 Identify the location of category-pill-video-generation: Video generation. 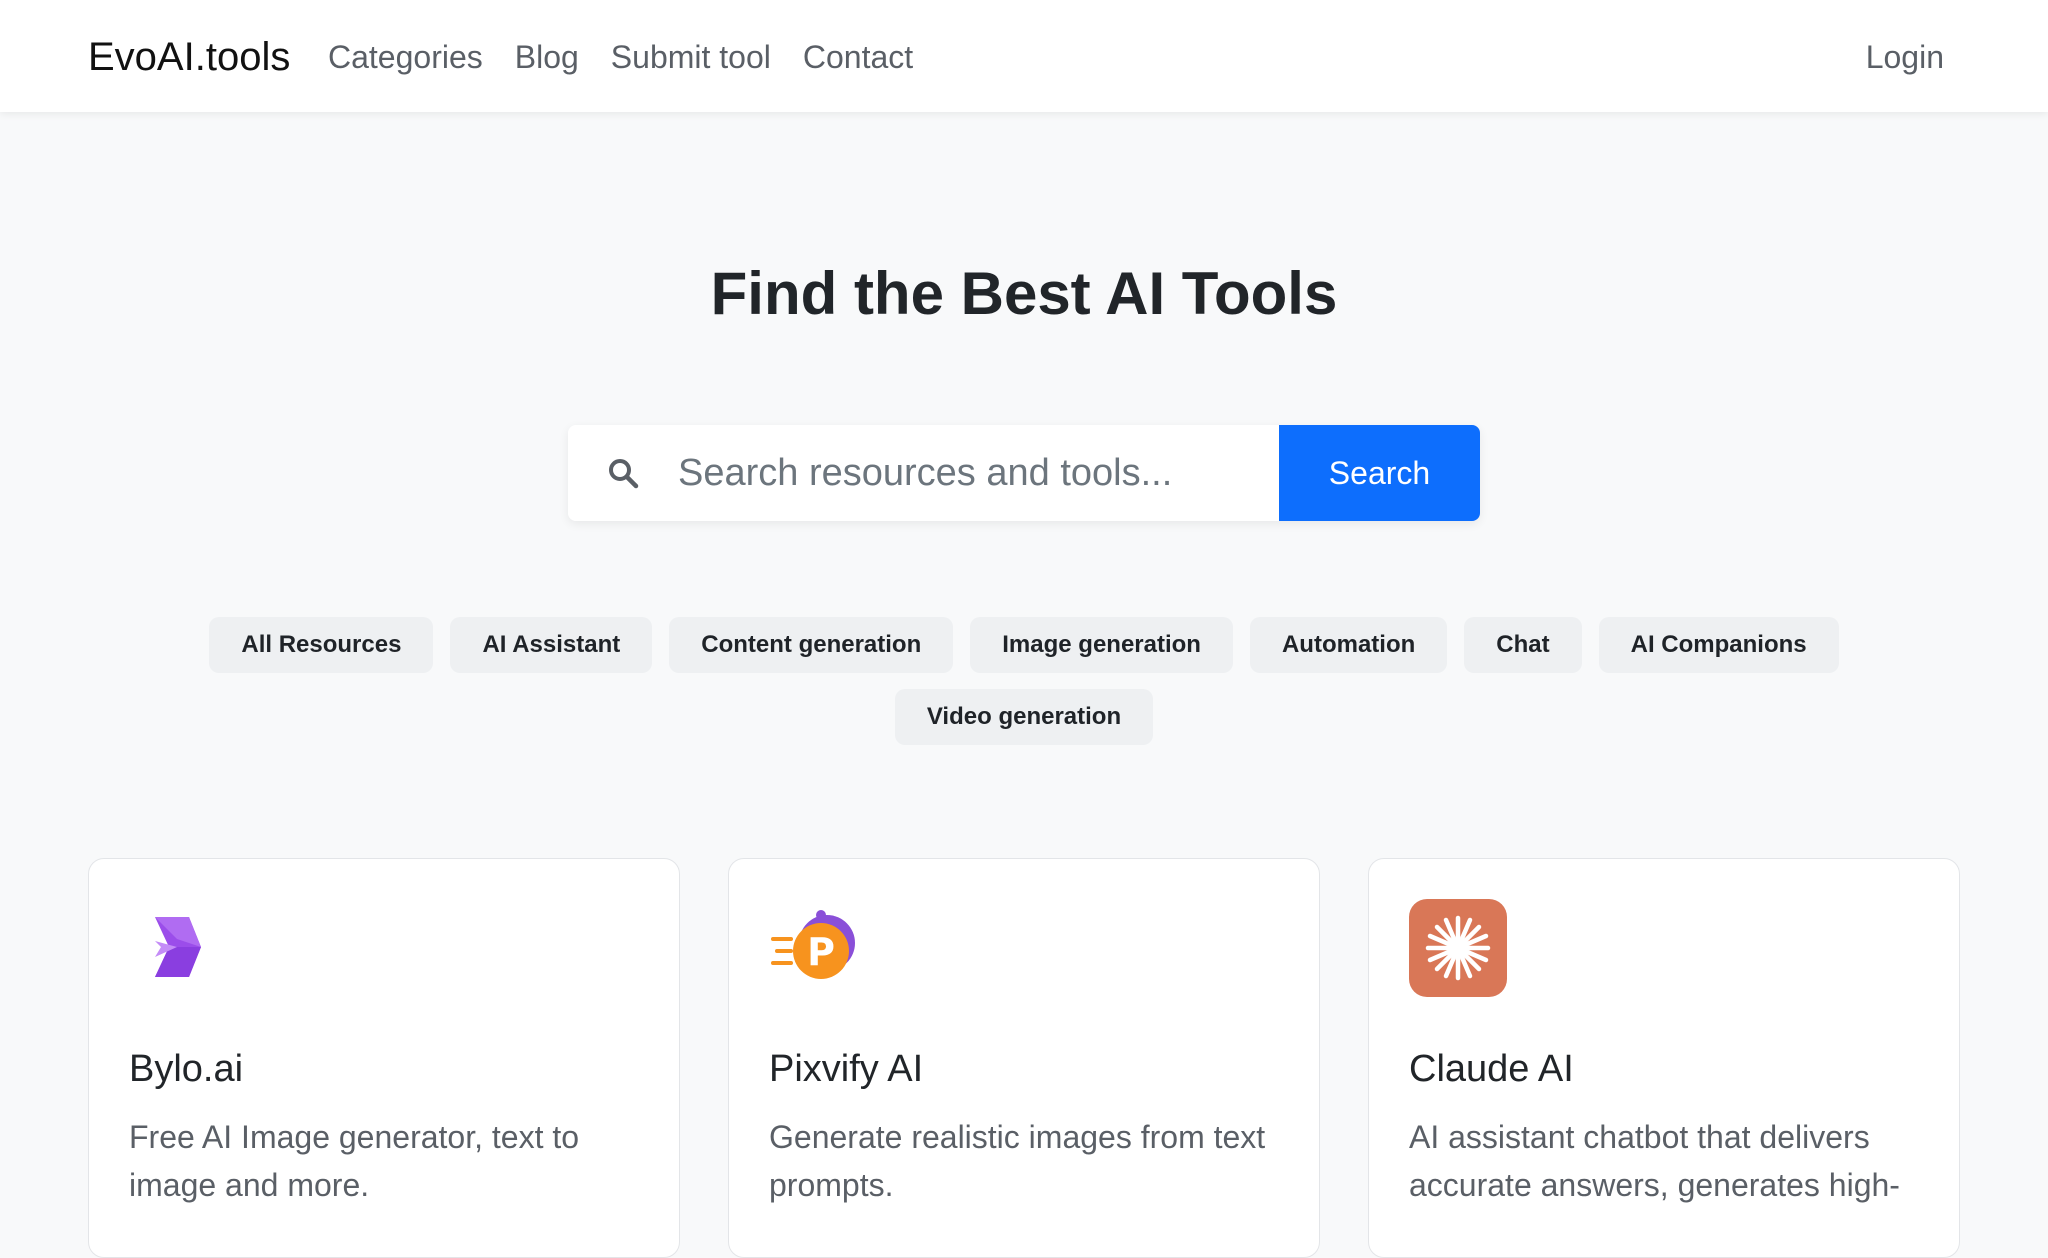
(1024, 717).